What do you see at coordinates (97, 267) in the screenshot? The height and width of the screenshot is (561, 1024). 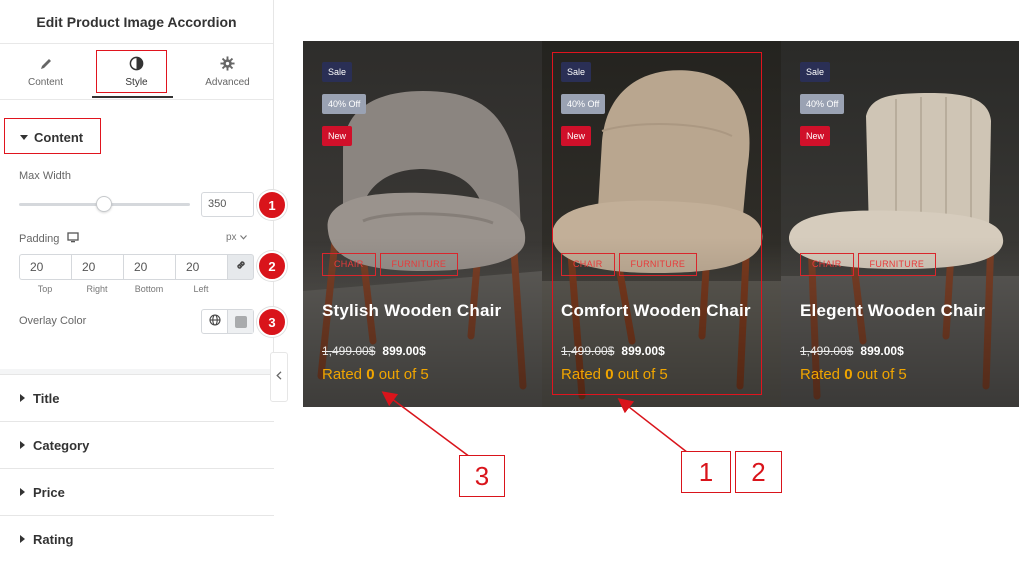 I see `padding-right-input: 20` at bounding box center [97, 267].